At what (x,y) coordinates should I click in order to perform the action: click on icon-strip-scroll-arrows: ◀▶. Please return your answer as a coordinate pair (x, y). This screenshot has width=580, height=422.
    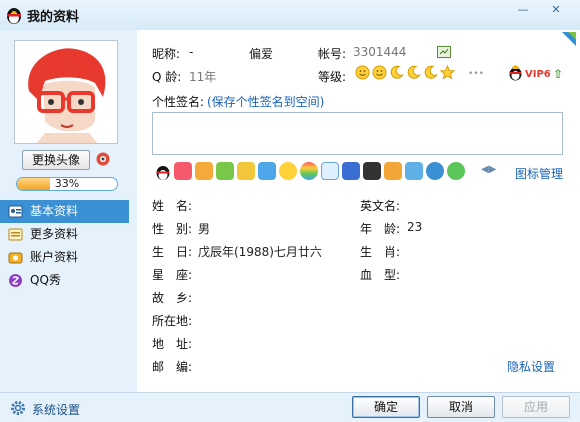
    Looking at the image, I should click on (488, 169).